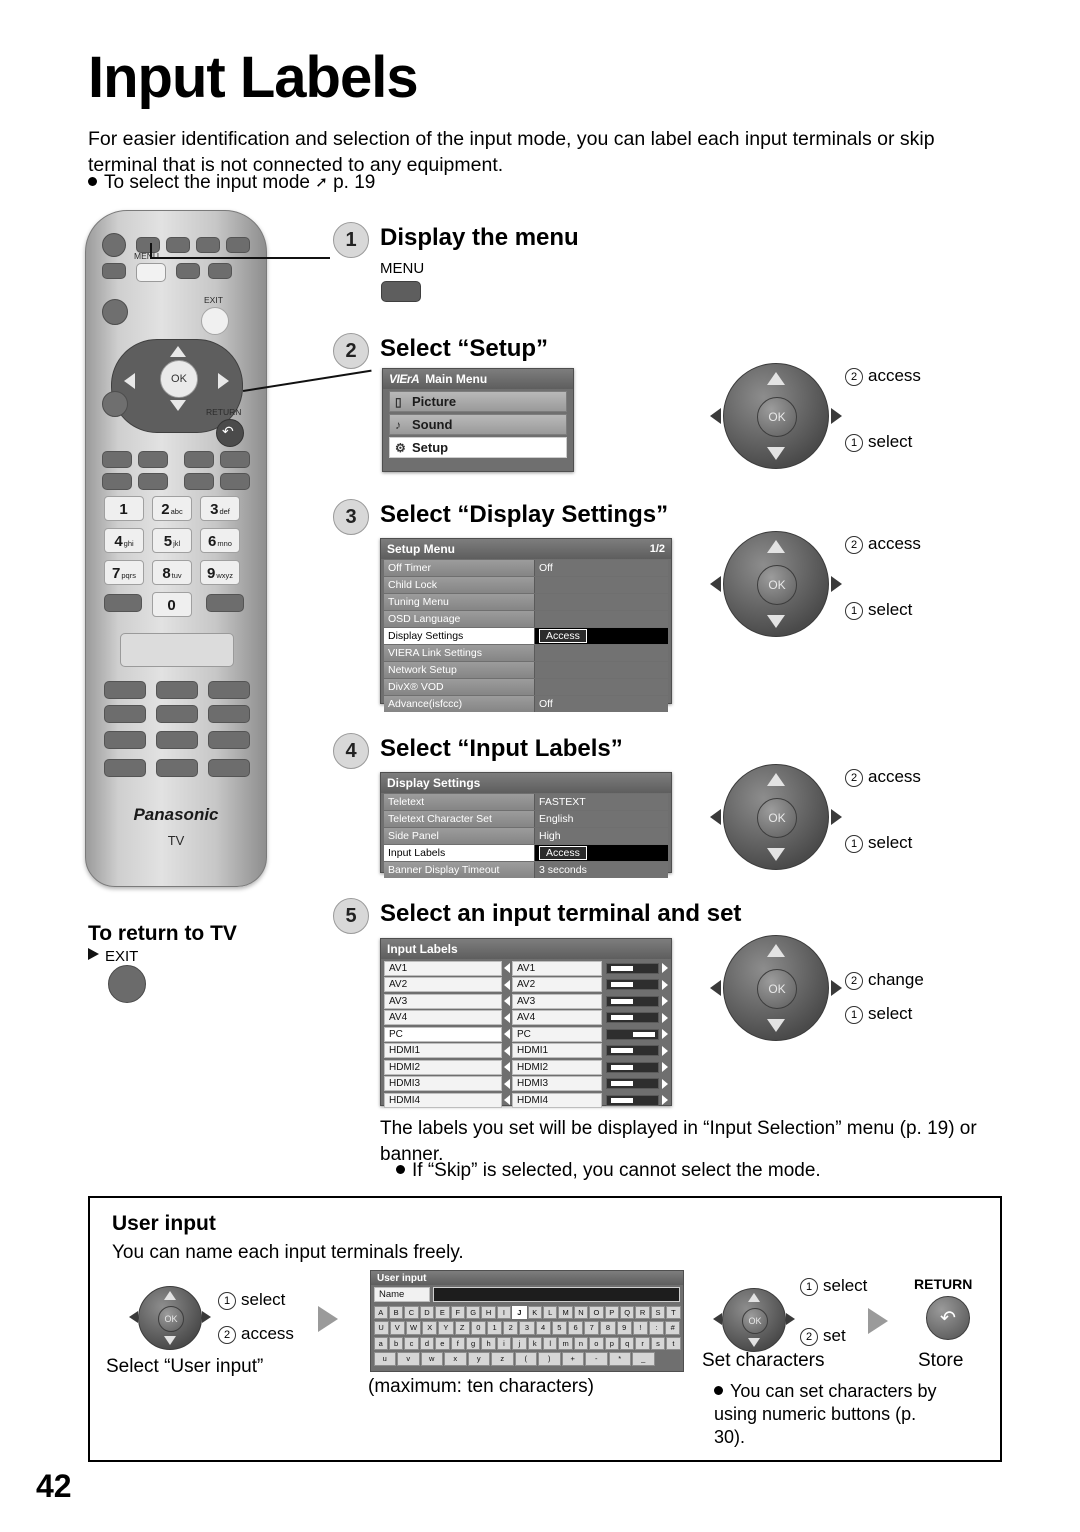 The image size is (1080, 1532). Describe the element at coordinates (526, 585) in the screenshot. I see `setup-row: Child Lock` at that location.